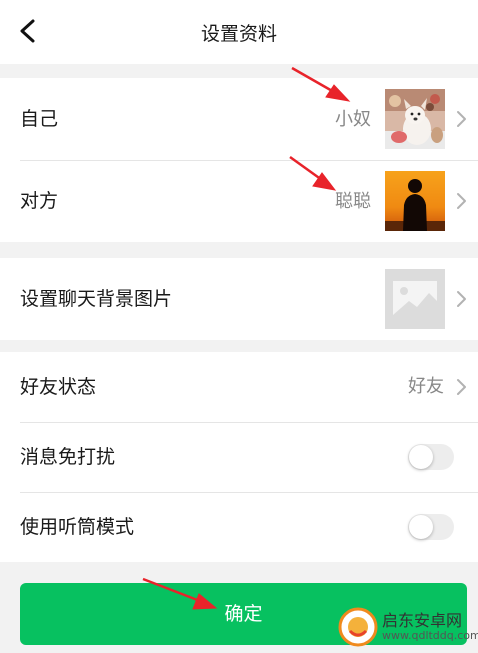 This screenshot has width=478, height=653. Describe the element at coordinates (358, 627) in the screenshot. I see `watermark-logo-icon` at that location.